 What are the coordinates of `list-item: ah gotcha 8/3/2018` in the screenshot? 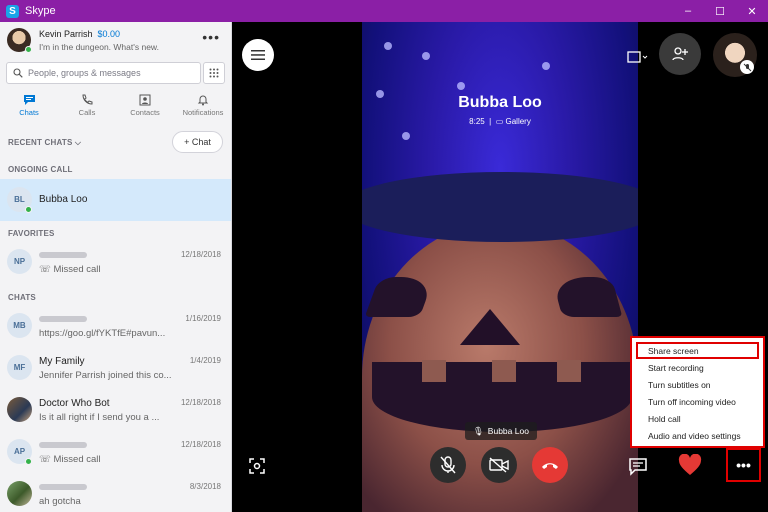 It's located at (115, 492).